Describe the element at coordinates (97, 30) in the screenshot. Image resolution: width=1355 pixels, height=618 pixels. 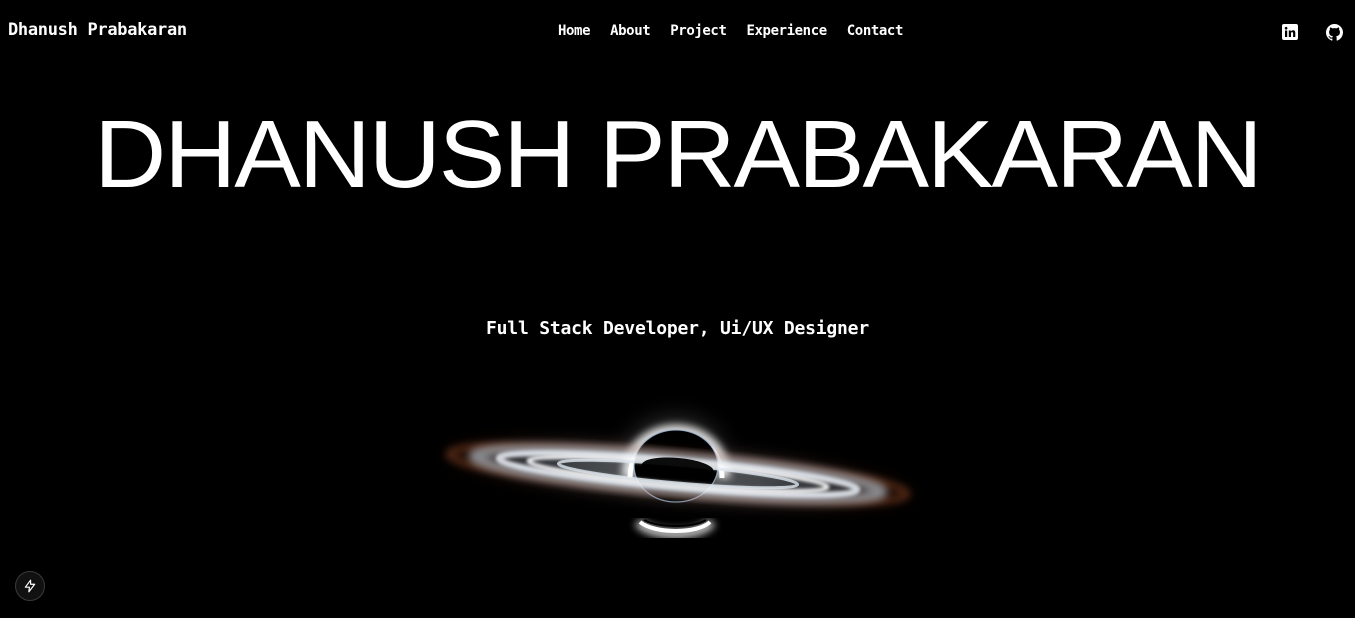
I see `site-brand: Dhanush Prabakaran` at that location.